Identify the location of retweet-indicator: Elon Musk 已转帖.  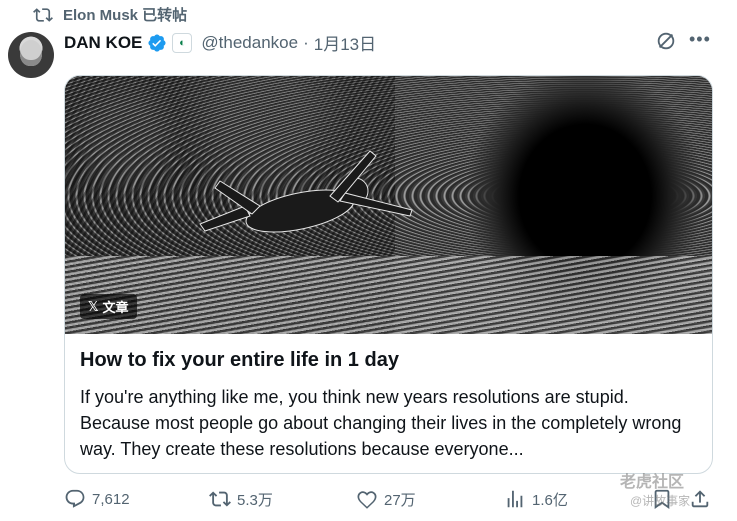
(110, 14).